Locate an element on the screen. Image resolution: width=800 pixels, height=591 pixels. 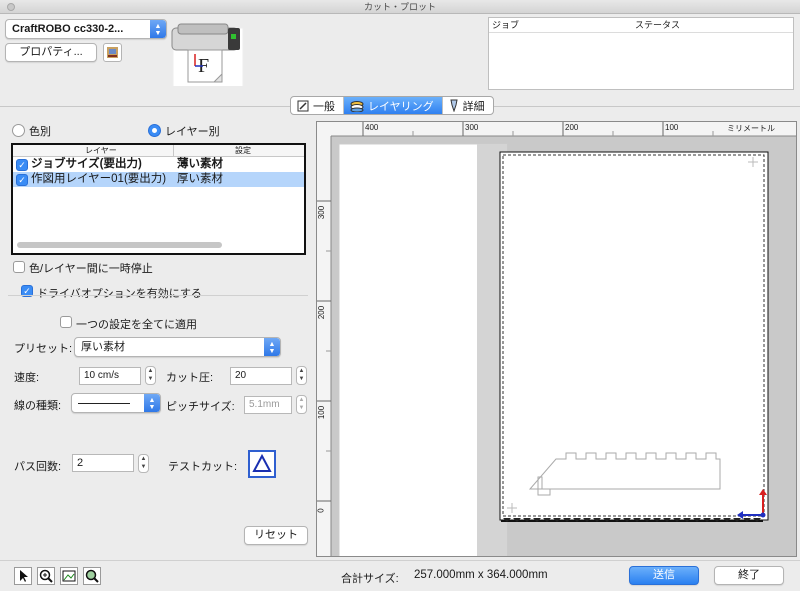
apply-all-checkbox is located at coordinates (66, 322).